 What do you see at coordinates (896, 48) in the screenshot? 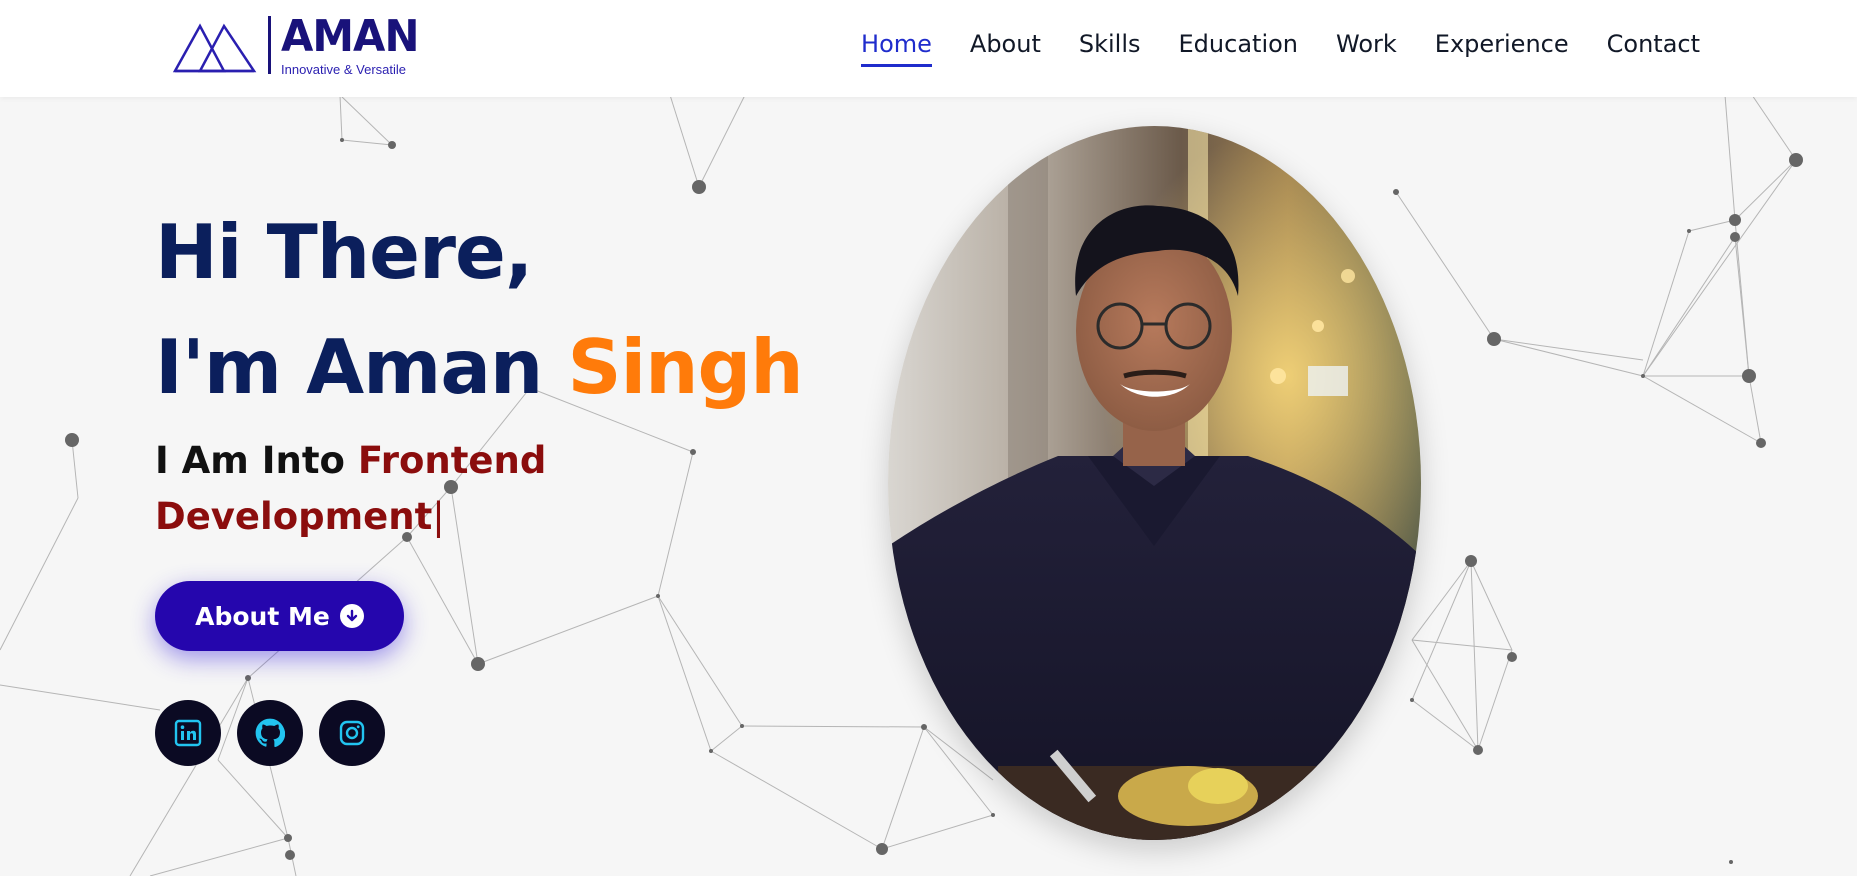
I see `nav-item-home: Home` at bounding box center [896, 48].